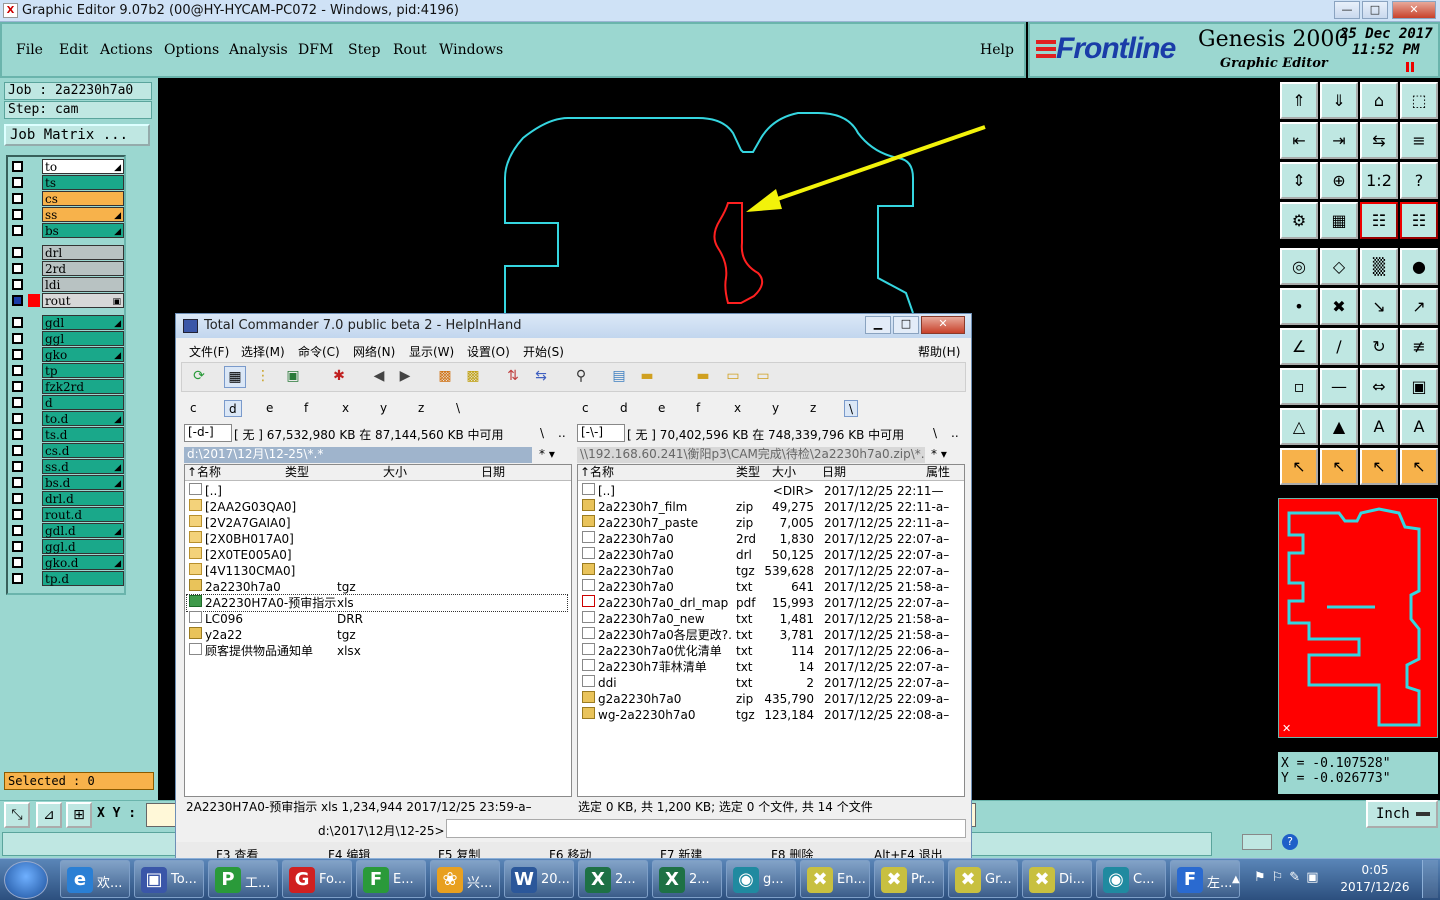 Image resolution: width=1440 pixels, height=900 pixels. What do you see at coordinates (878, 325) in the screenshot?
I see `tc-minimize-button: ▁` at bounding box center [878, 325].